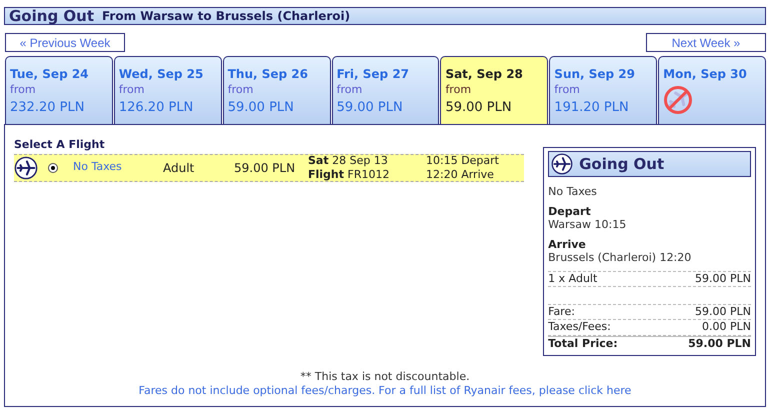 The width and height of the screenshot is (770, 408). Describe the element at coordinates (179, 168) in the screenshot. I see `passenger-type: Adult` at that location.